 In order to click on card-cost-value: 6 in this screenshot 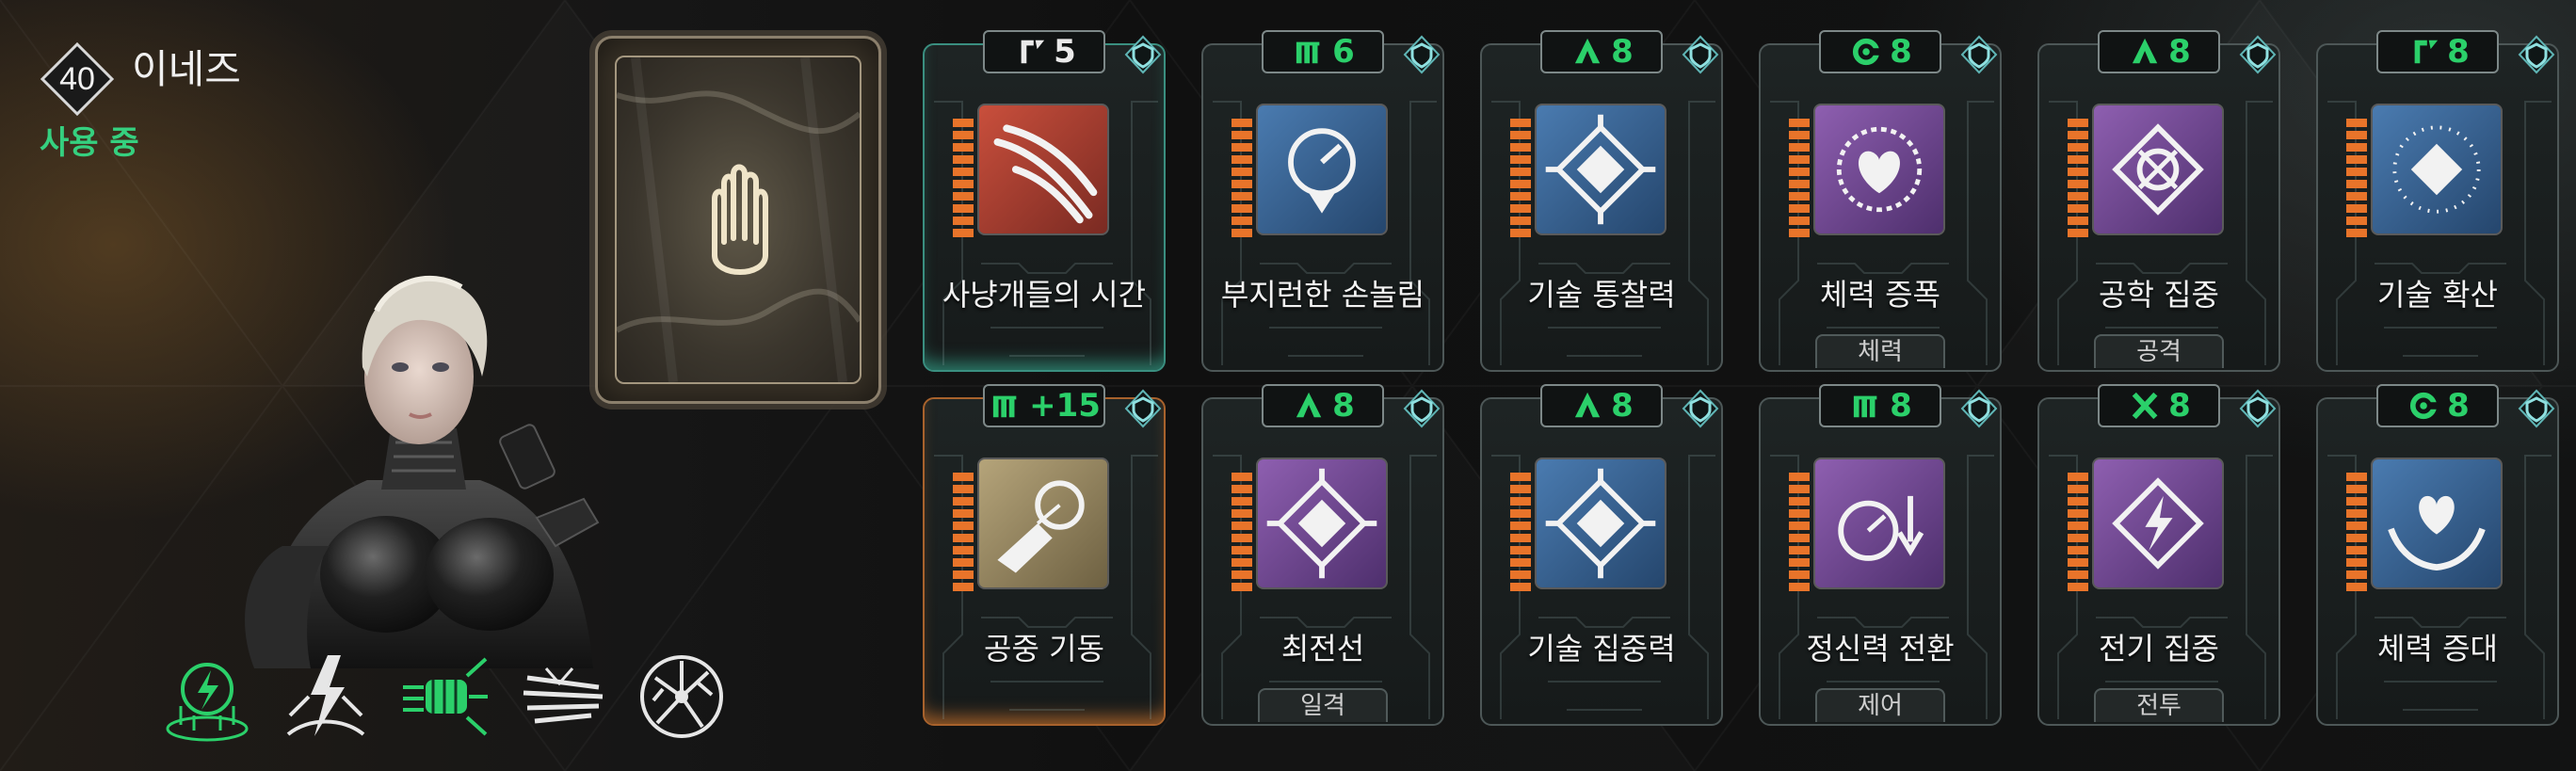, I will do `click(1343, 52)`.